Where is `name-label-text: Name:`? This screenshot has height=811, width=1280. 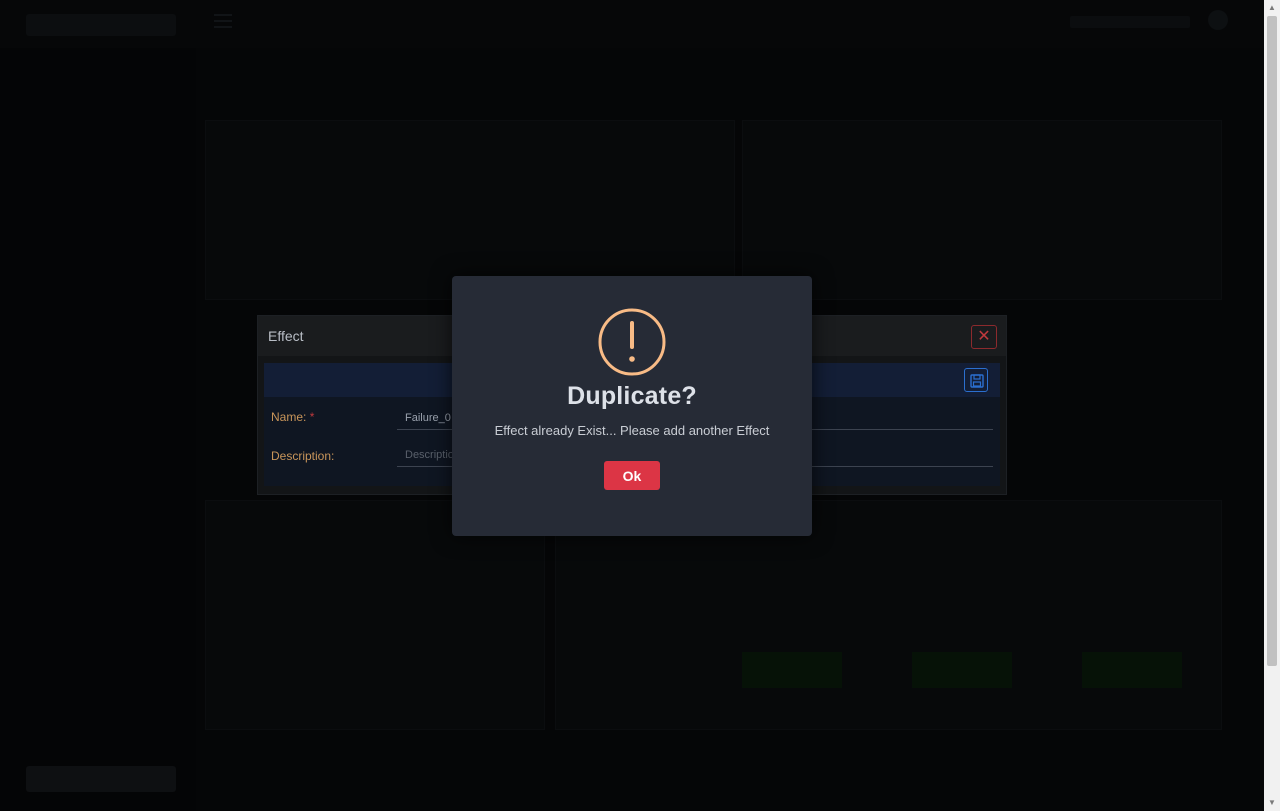
name-label-text: Name: is located at coordinates (289, 417).